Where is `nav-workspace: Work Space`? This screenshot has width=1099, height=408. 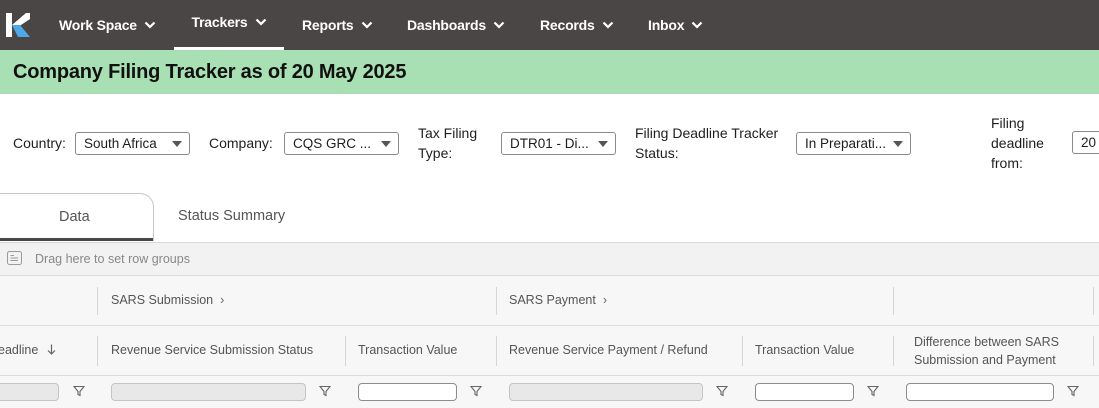 nav-workspace: Work Space is located at coordinates (107, 25).